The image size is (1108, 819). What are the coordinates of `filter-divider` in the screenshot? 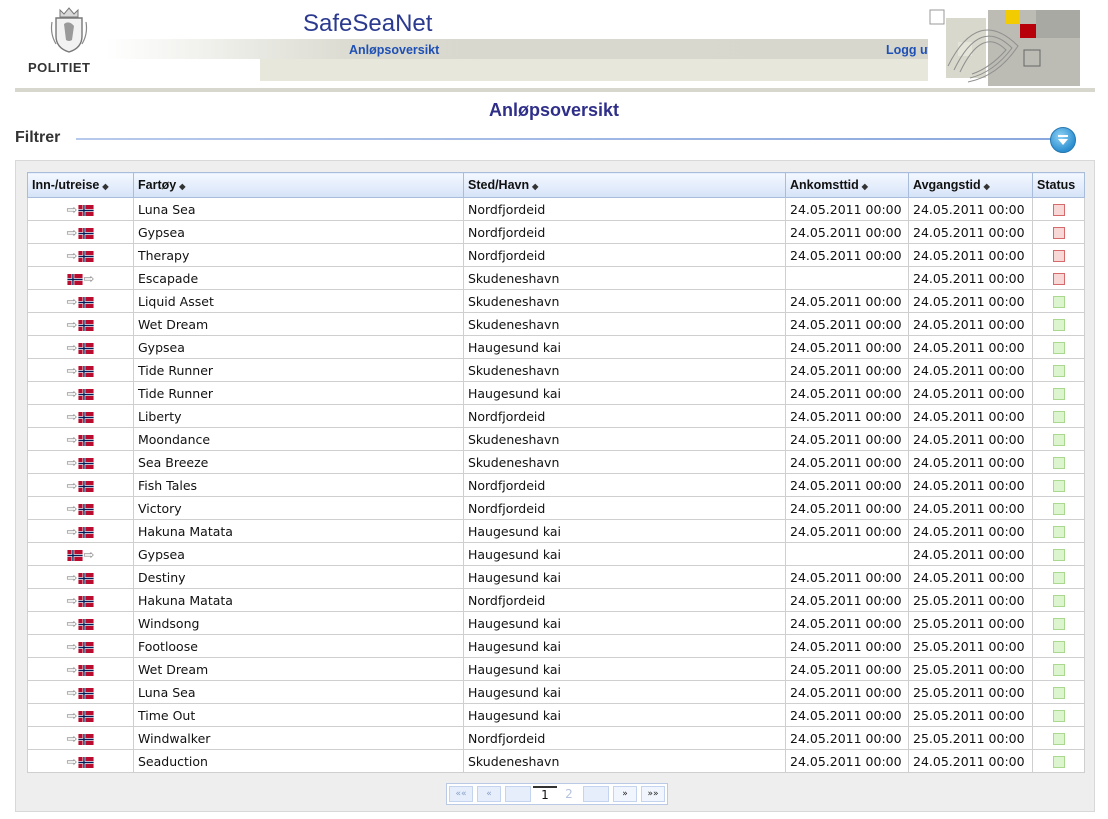 It's located at (564, 139).